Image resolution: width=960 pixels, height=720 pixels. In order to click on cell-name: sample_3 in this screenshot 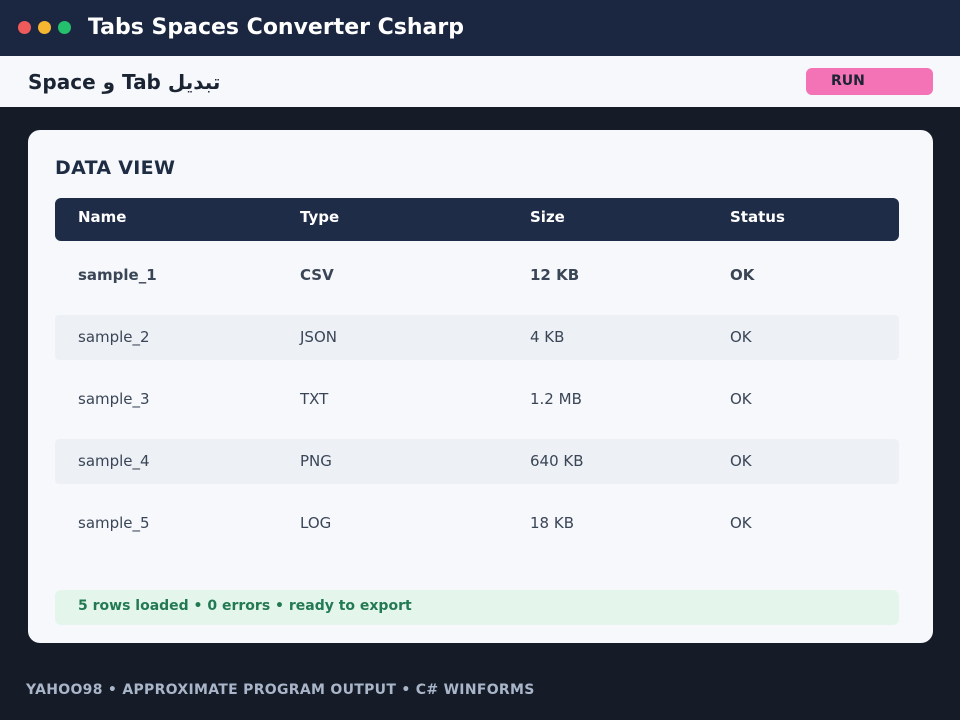, I will do `click(114, 399)`.